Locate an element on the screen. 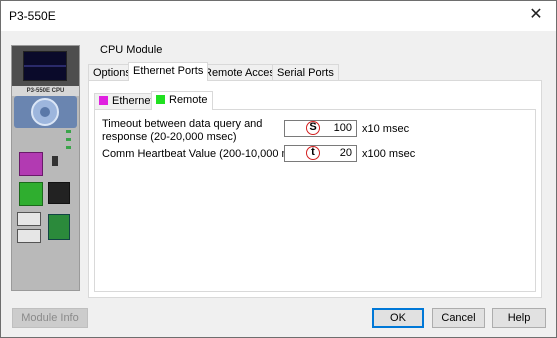  timeout-value: 100 is located at coordinates (342, 128).